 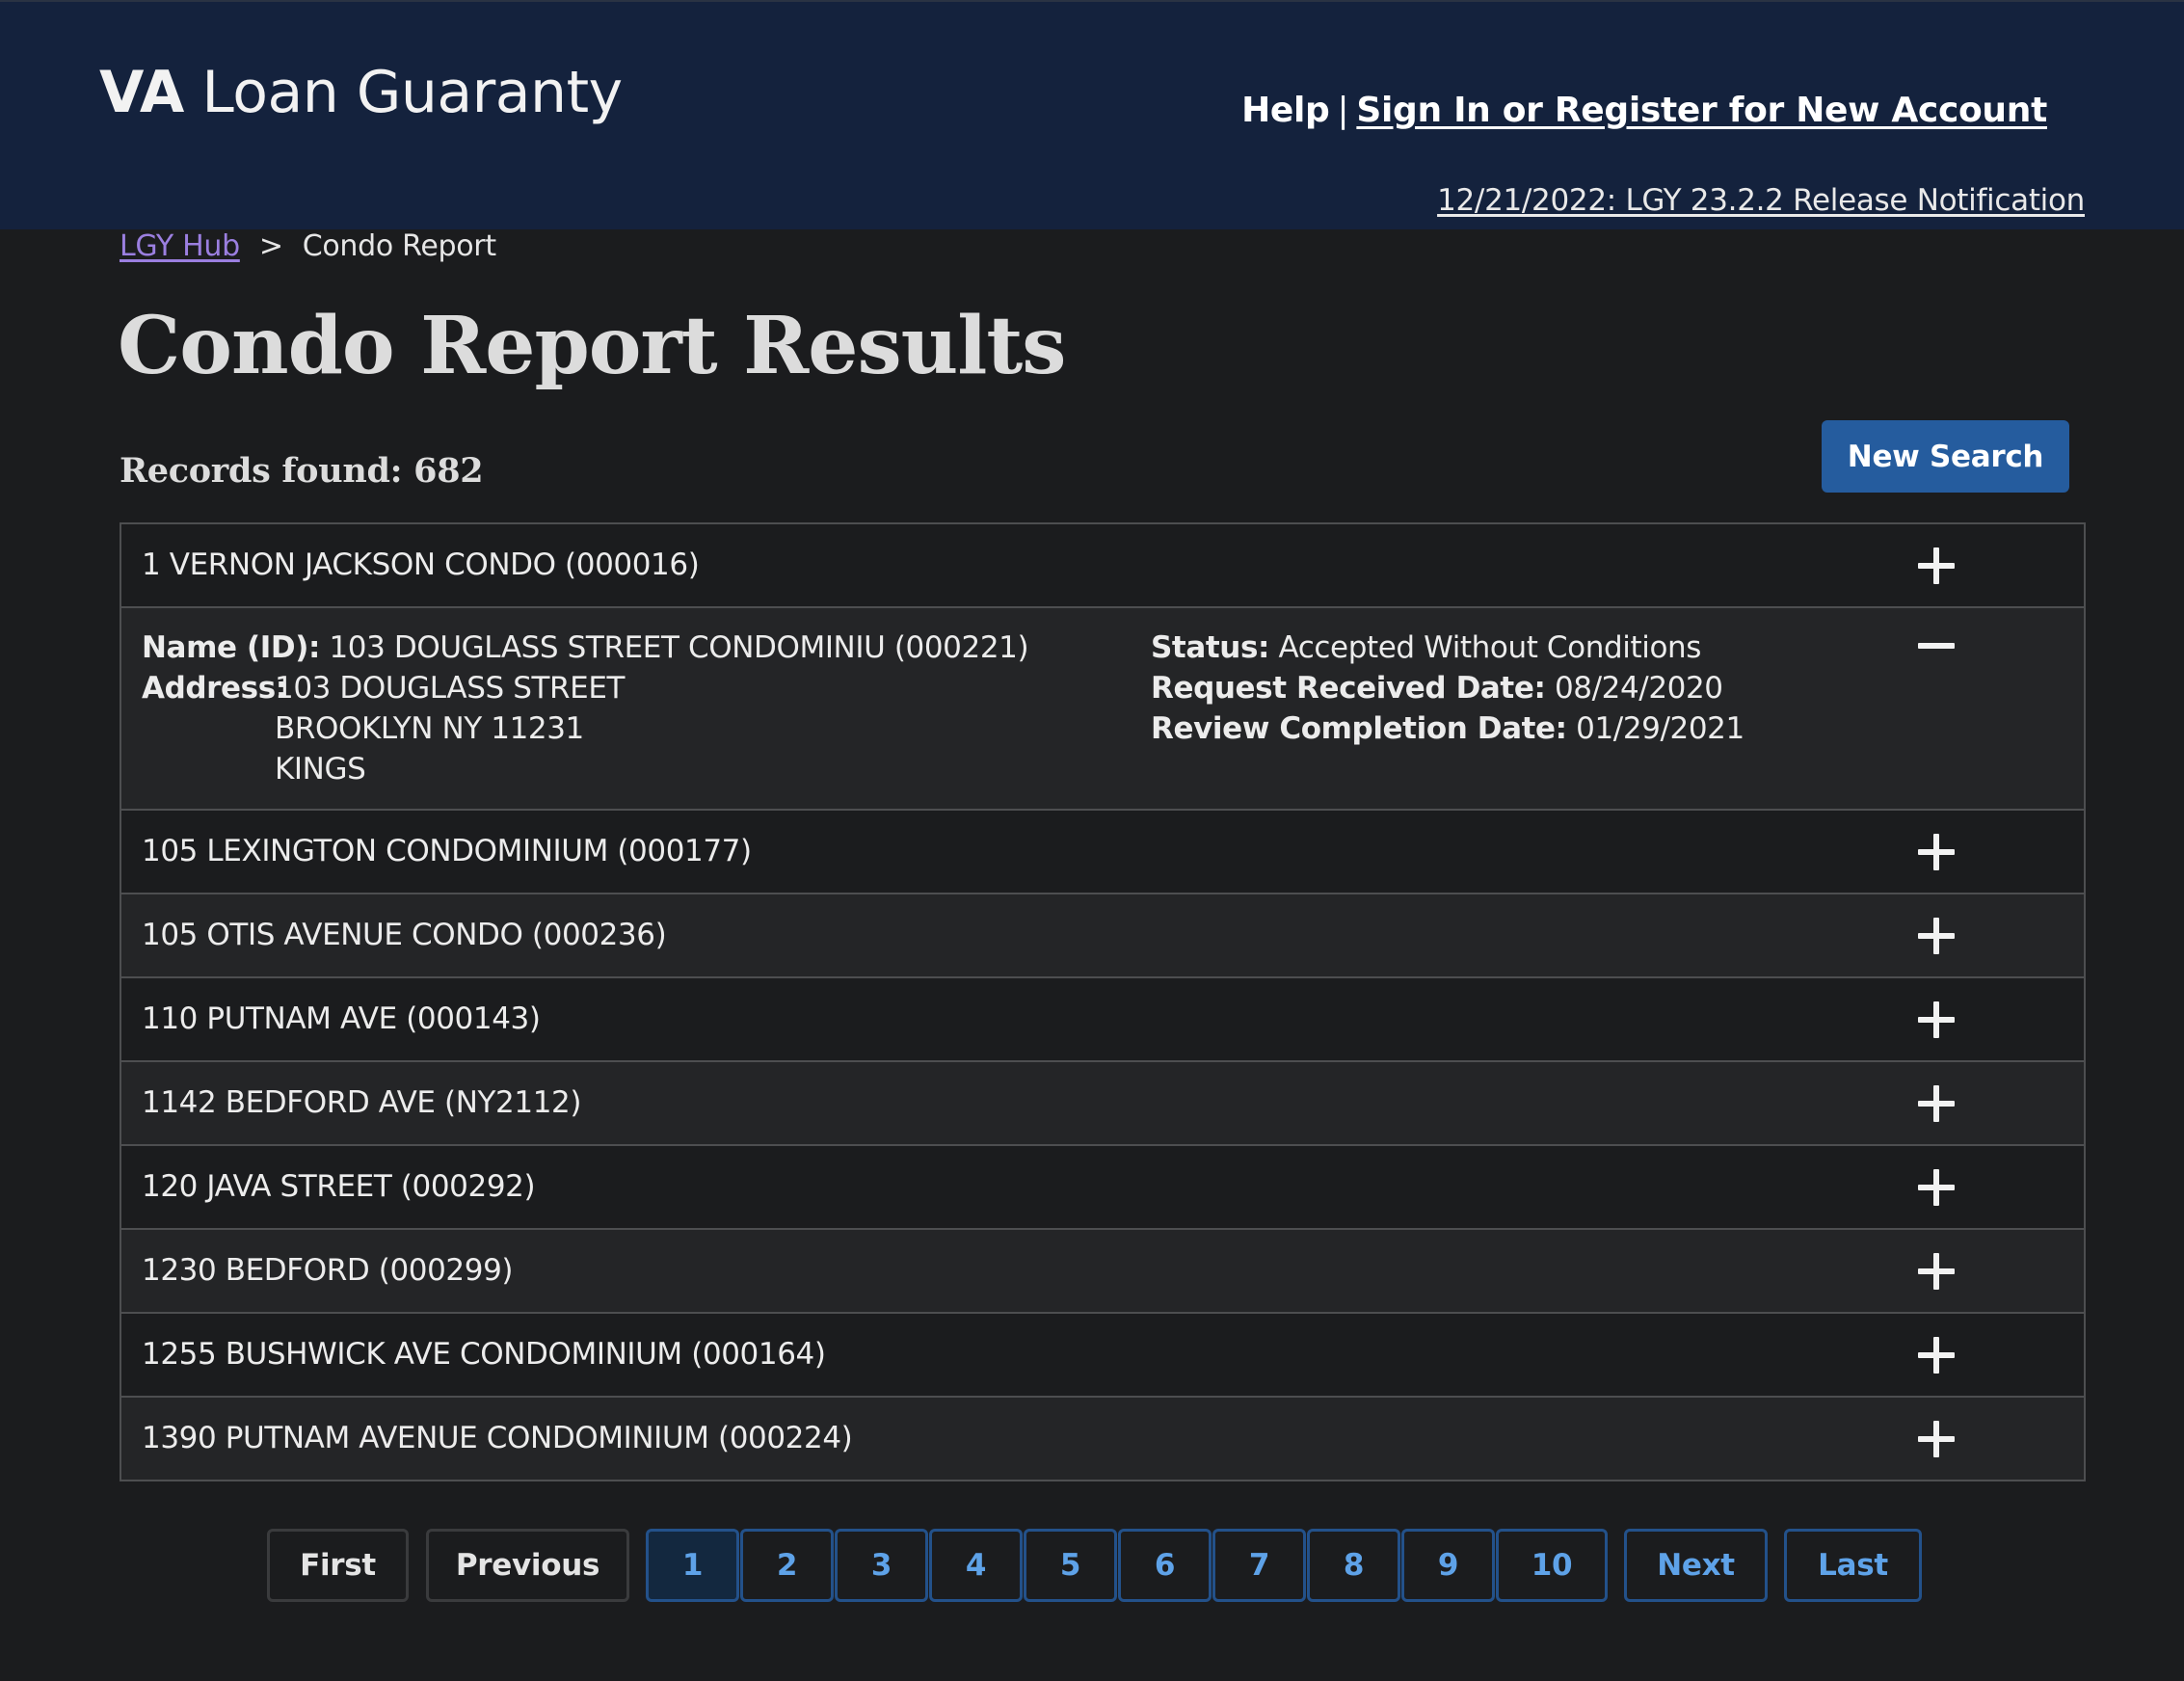 I want to click on sign-in-link: Sign In or Register for New Account, so click(x=1701, y=110).